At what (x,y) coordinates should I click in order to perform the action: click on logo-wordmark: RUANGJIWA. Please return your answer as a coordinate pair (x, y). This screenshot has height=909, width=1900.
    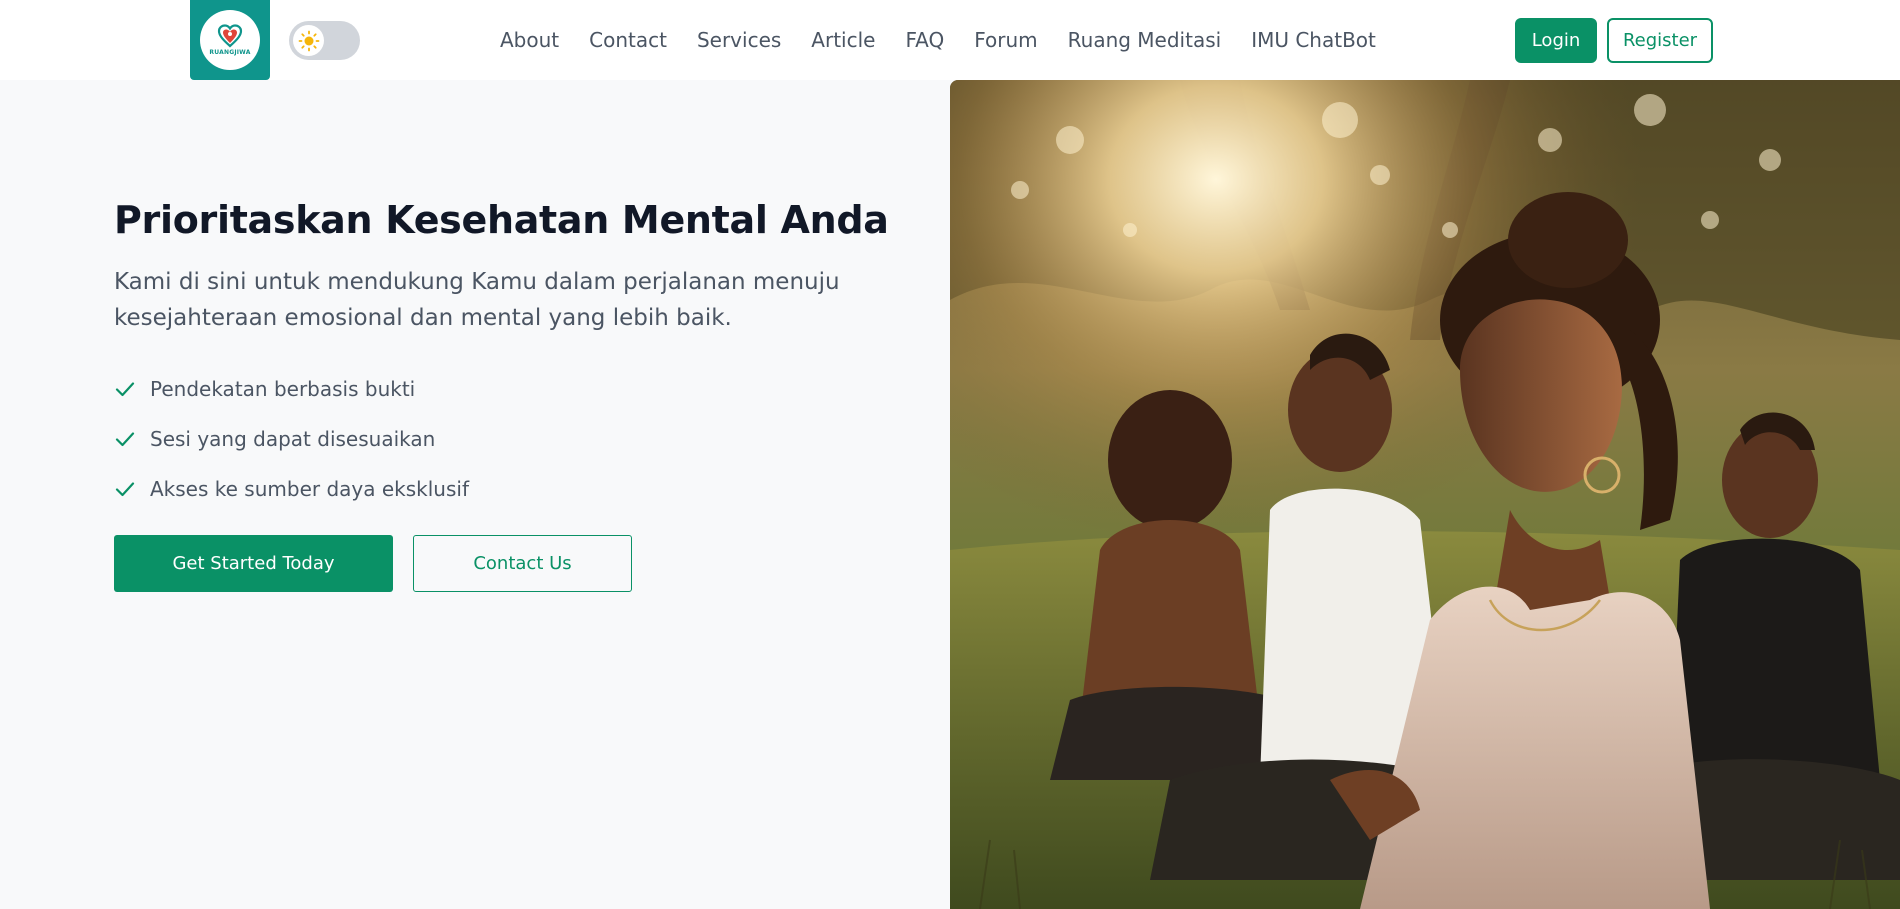
    Looking at the image, I should click on (230, 52).